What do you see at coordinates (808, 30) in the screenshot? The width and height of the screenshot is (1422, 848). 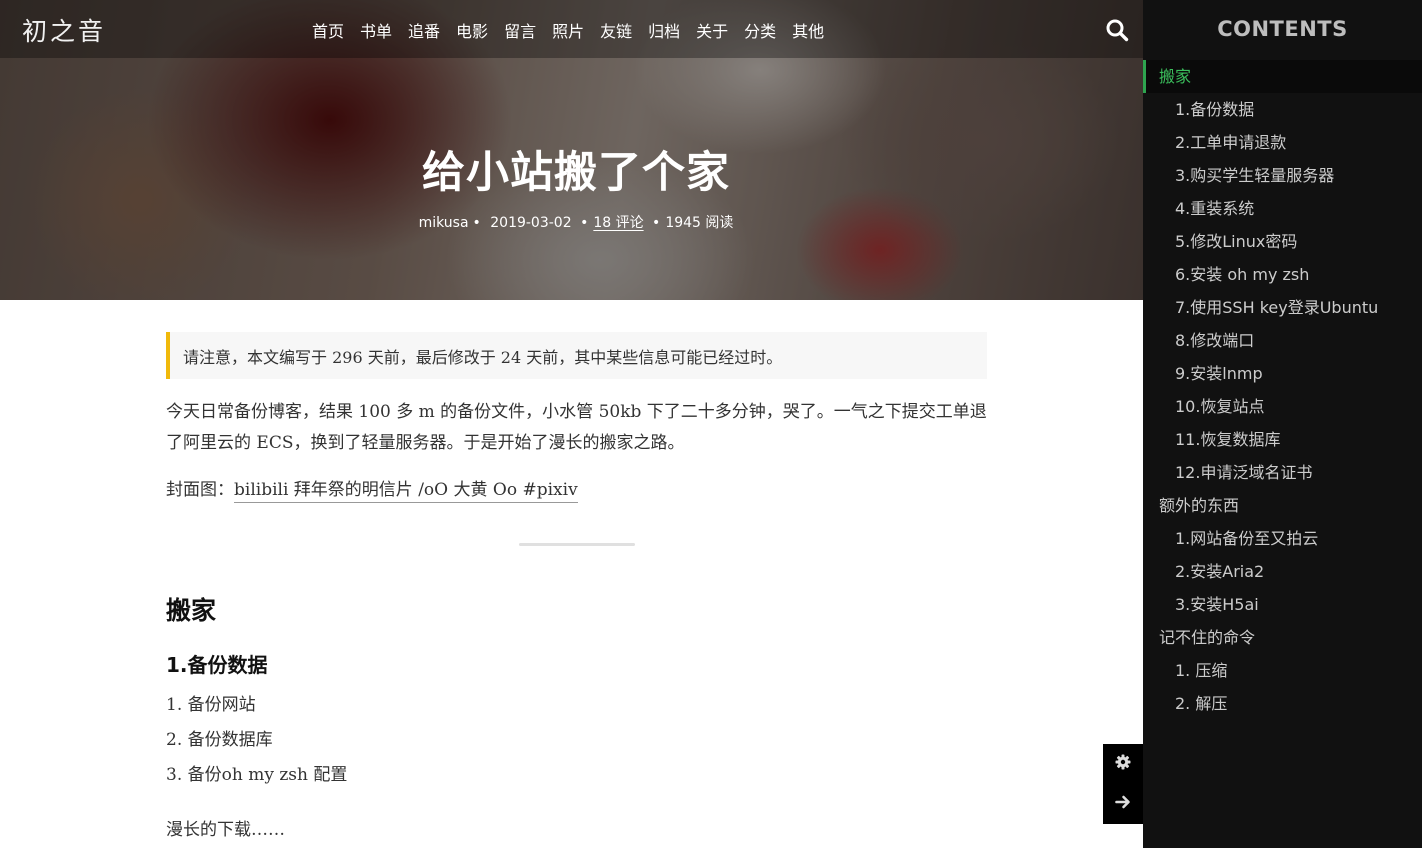 I see `nav-item-other: 其他` at bounding box center [808, 30].